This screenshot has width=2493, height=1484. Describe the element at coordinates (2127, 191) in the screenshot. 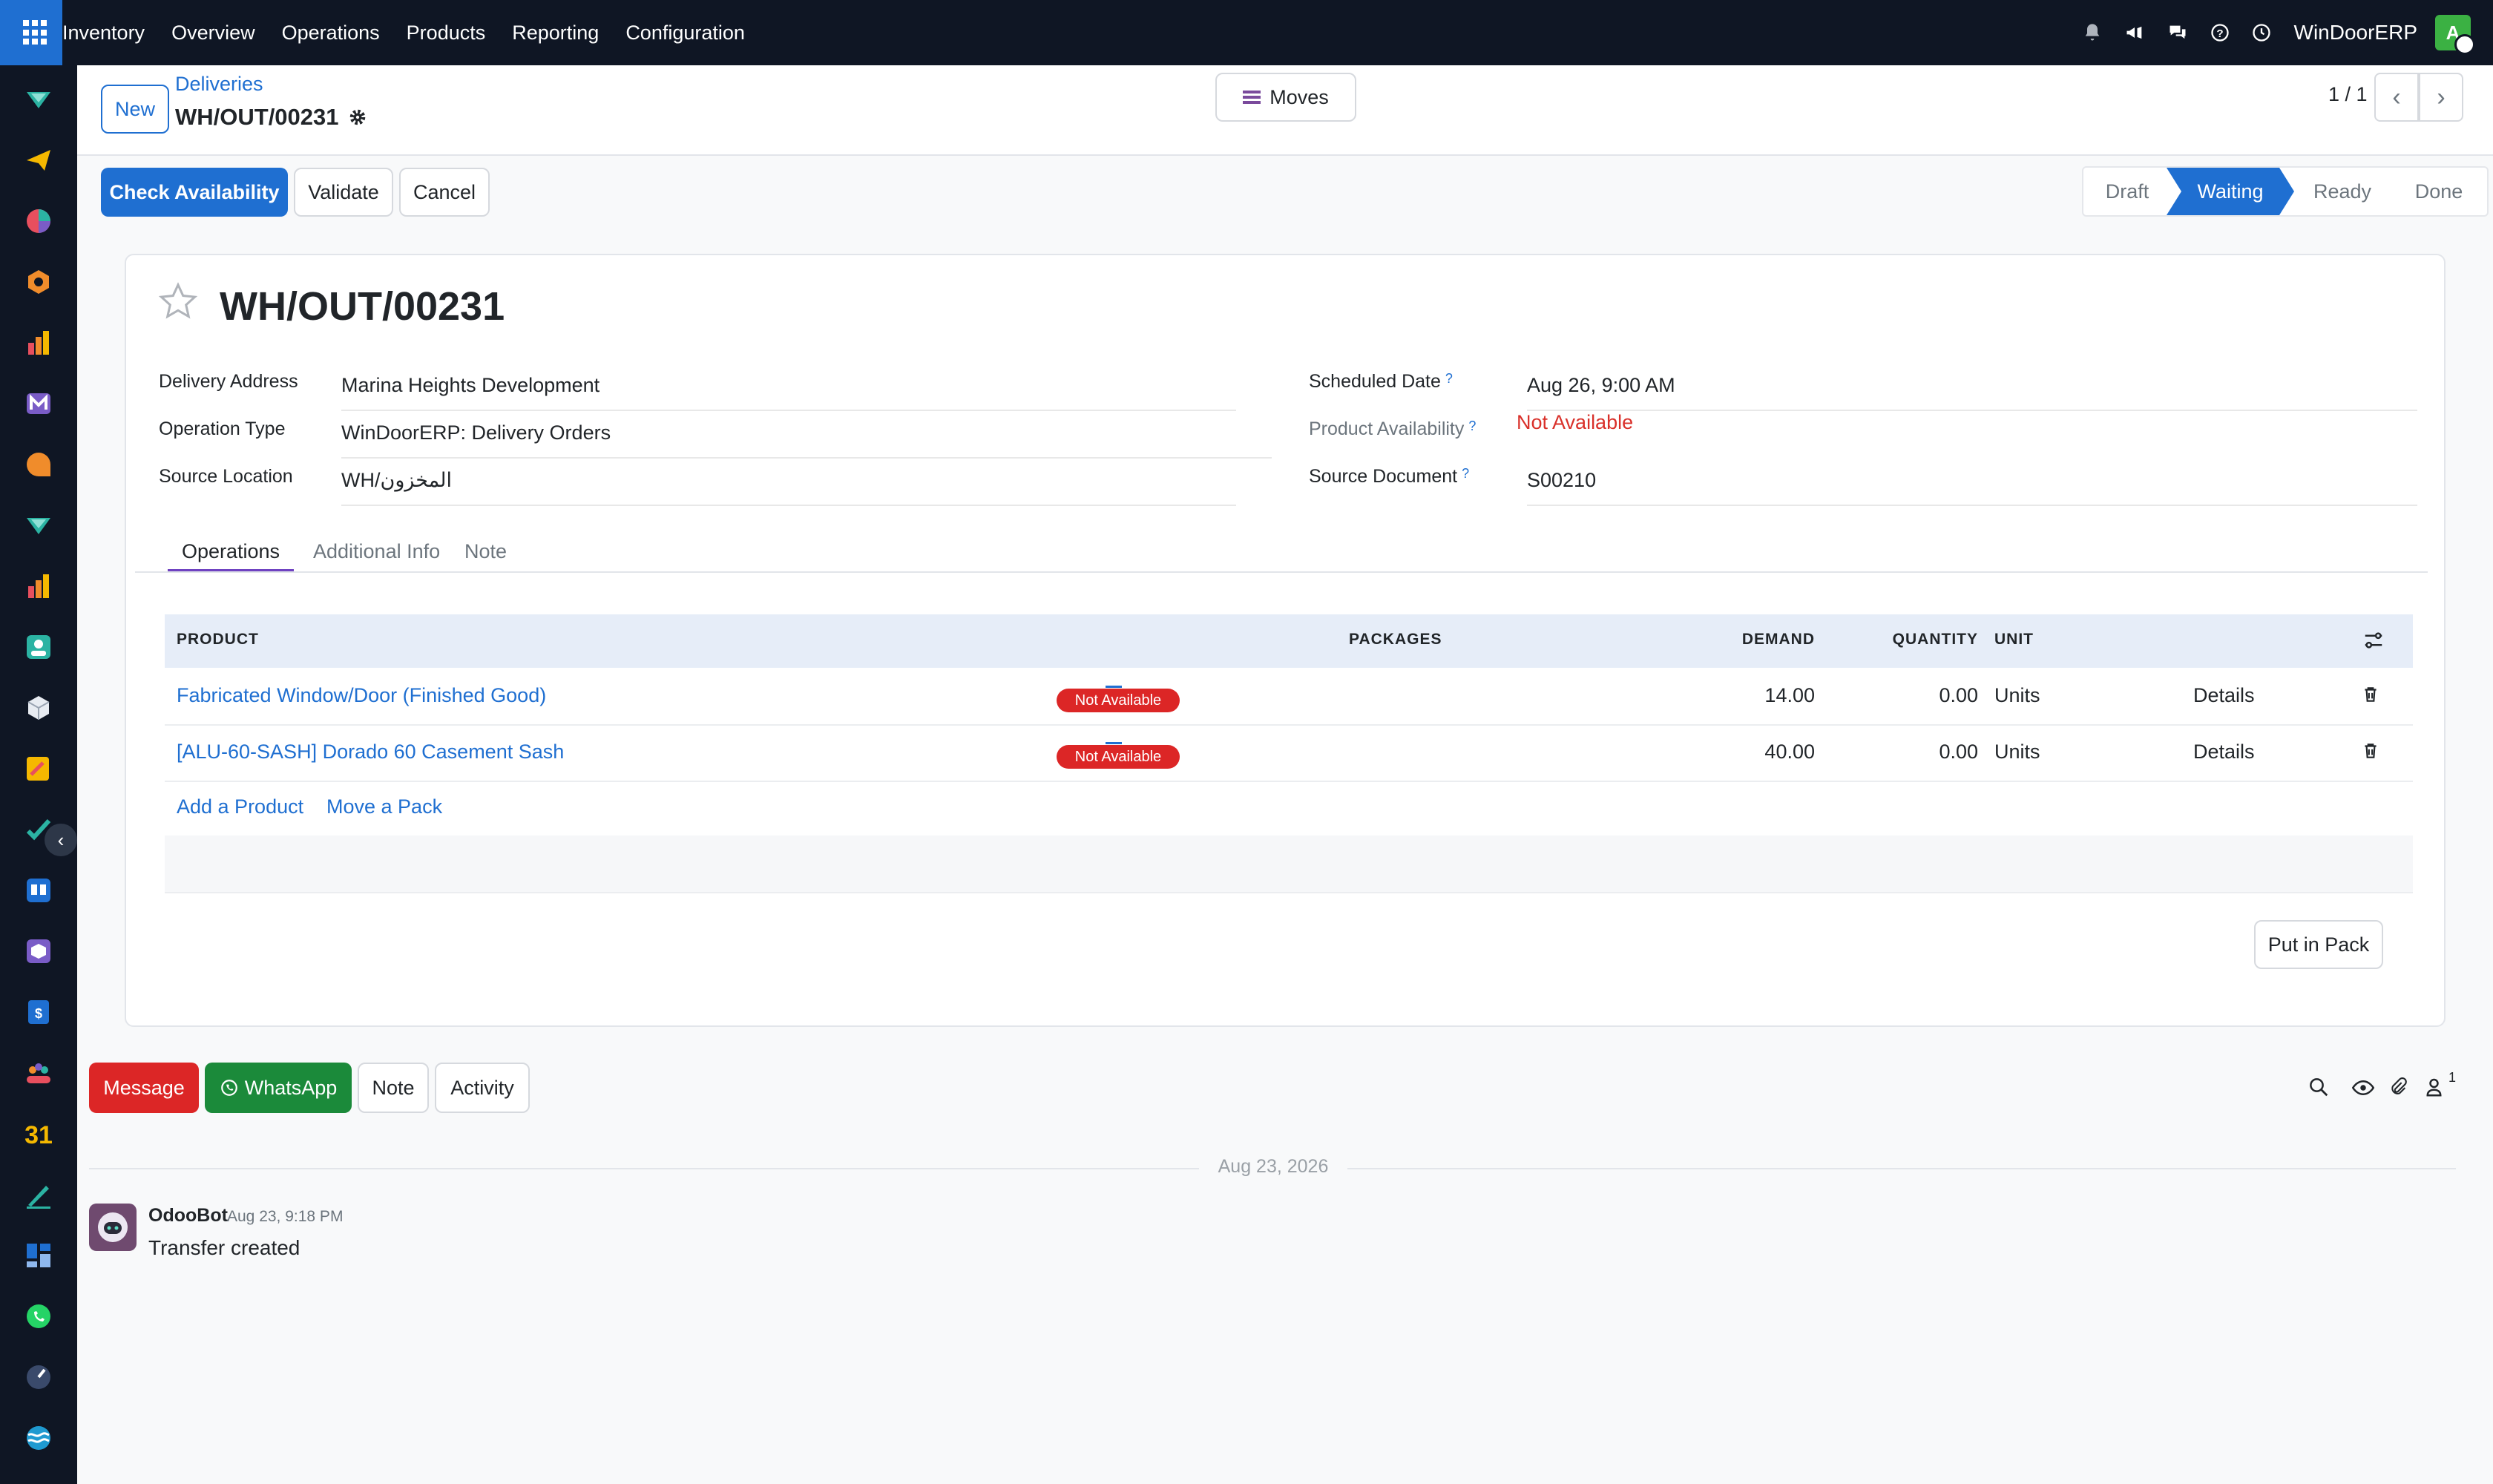

I see `status-draft: Draft` at that location.